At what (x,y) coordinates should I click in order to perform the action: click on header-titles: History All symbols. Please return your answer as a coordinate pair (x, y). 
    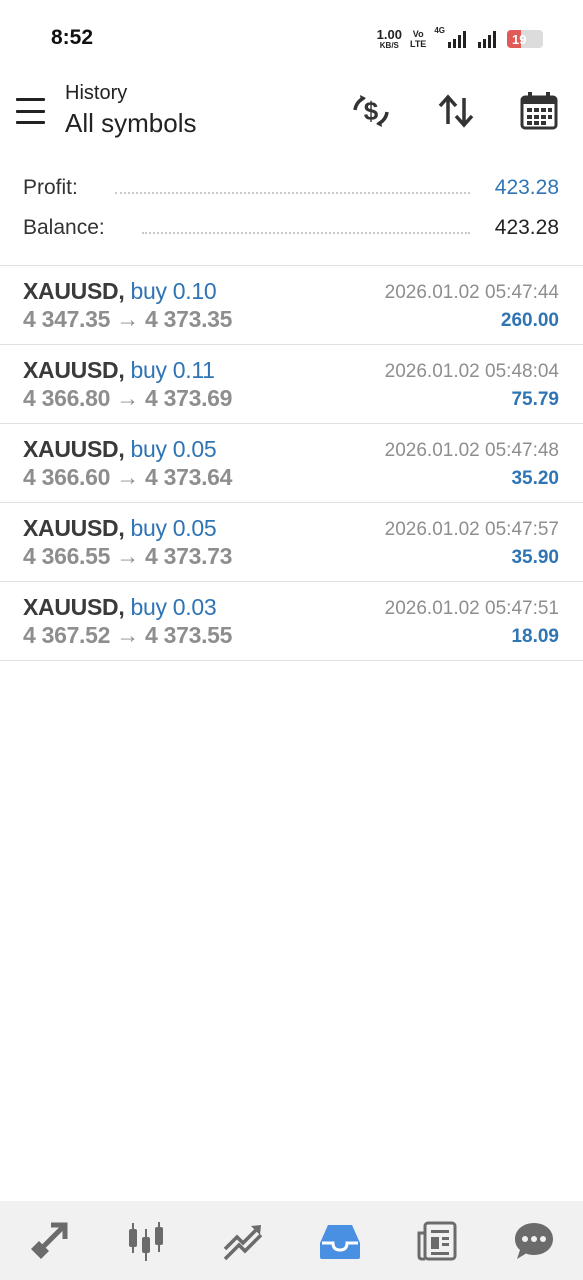
    Looking at the image, I should click on (130, 110).